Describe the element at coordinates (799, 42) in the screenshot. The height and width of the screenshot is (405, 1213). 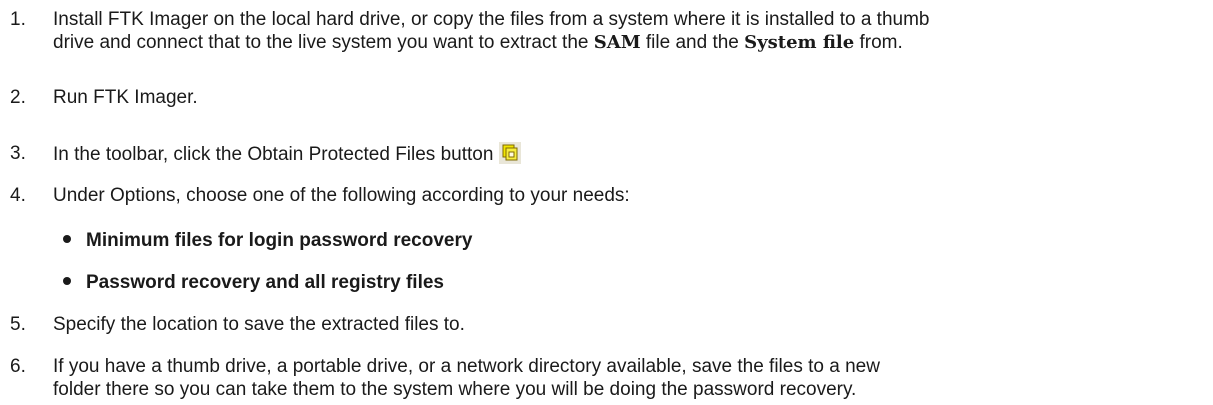
I see `system-file-name: System file` at that location.